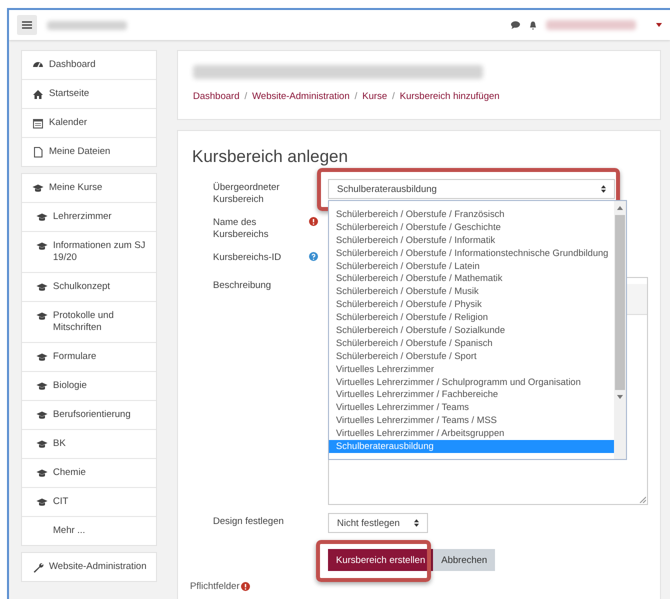  I want to click on field-label: Übergeordneter Kursbereich, so click(247, 194).